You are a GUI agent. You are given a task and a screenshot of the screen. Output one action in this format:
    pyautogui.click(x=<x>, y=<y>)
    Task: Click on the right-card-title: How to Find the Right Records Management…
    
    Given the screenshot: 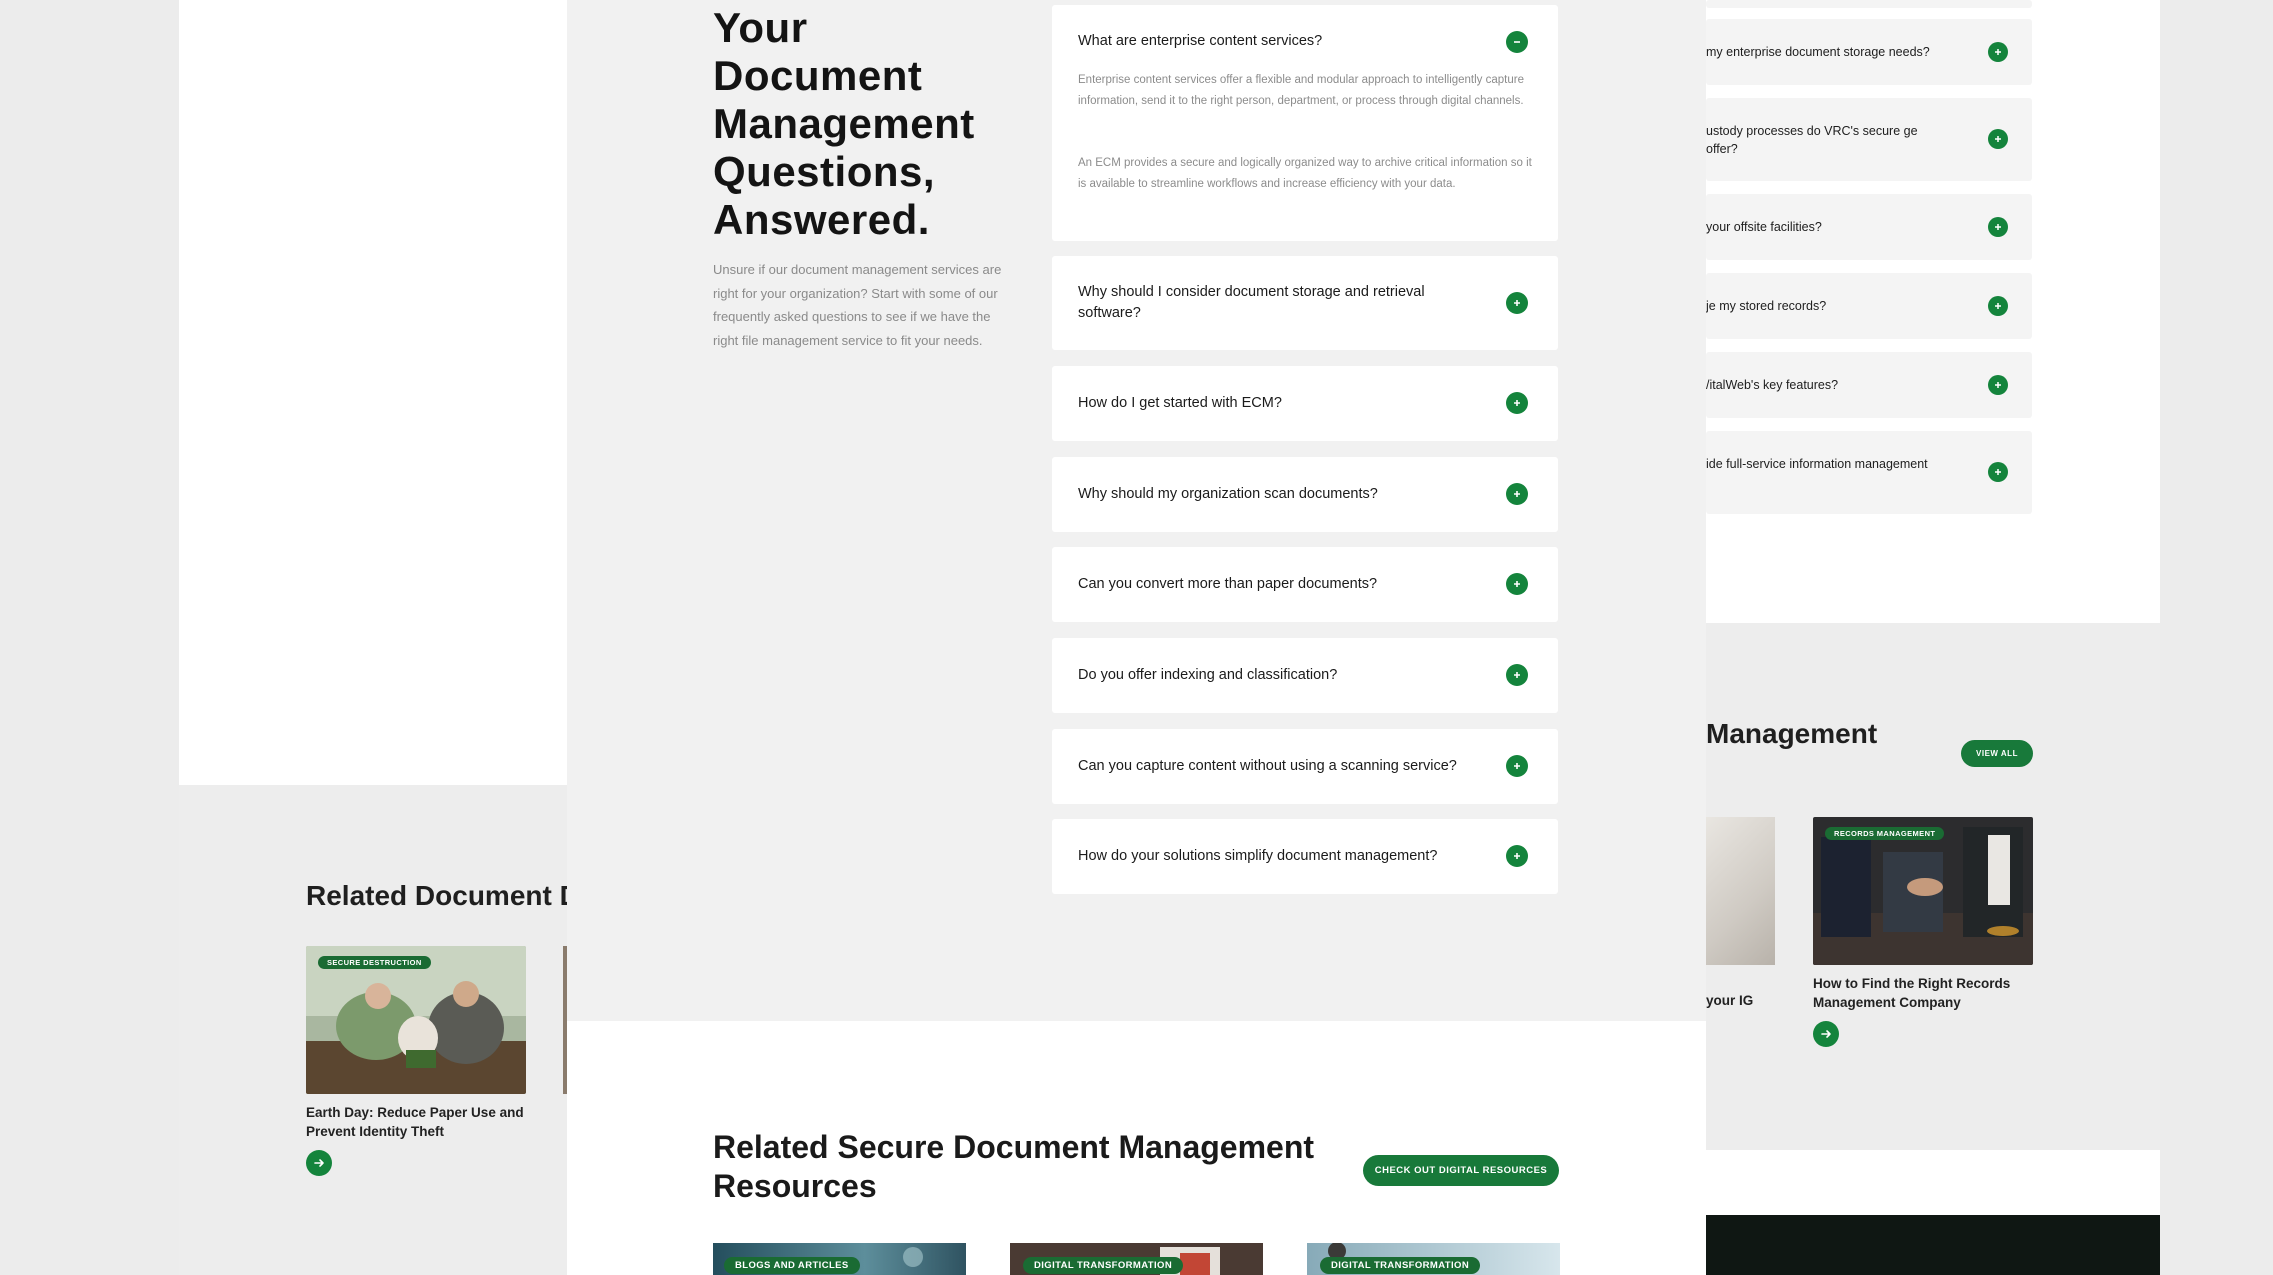 What is the action you would take?
    pyautogui.click(x=1928, y=993)
    